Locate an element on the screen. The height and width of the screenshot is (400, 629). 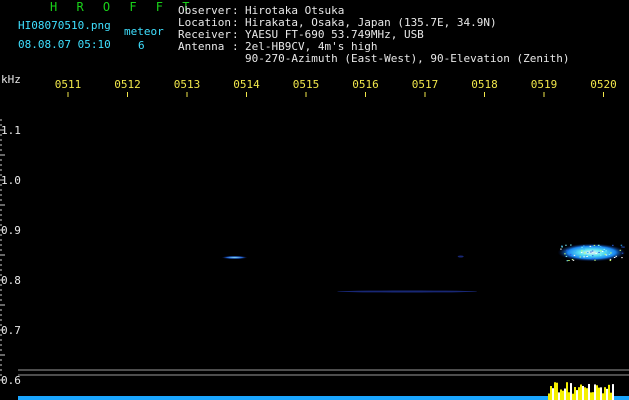
x-tick-label: 0514 is located at coordinates (246, 84).